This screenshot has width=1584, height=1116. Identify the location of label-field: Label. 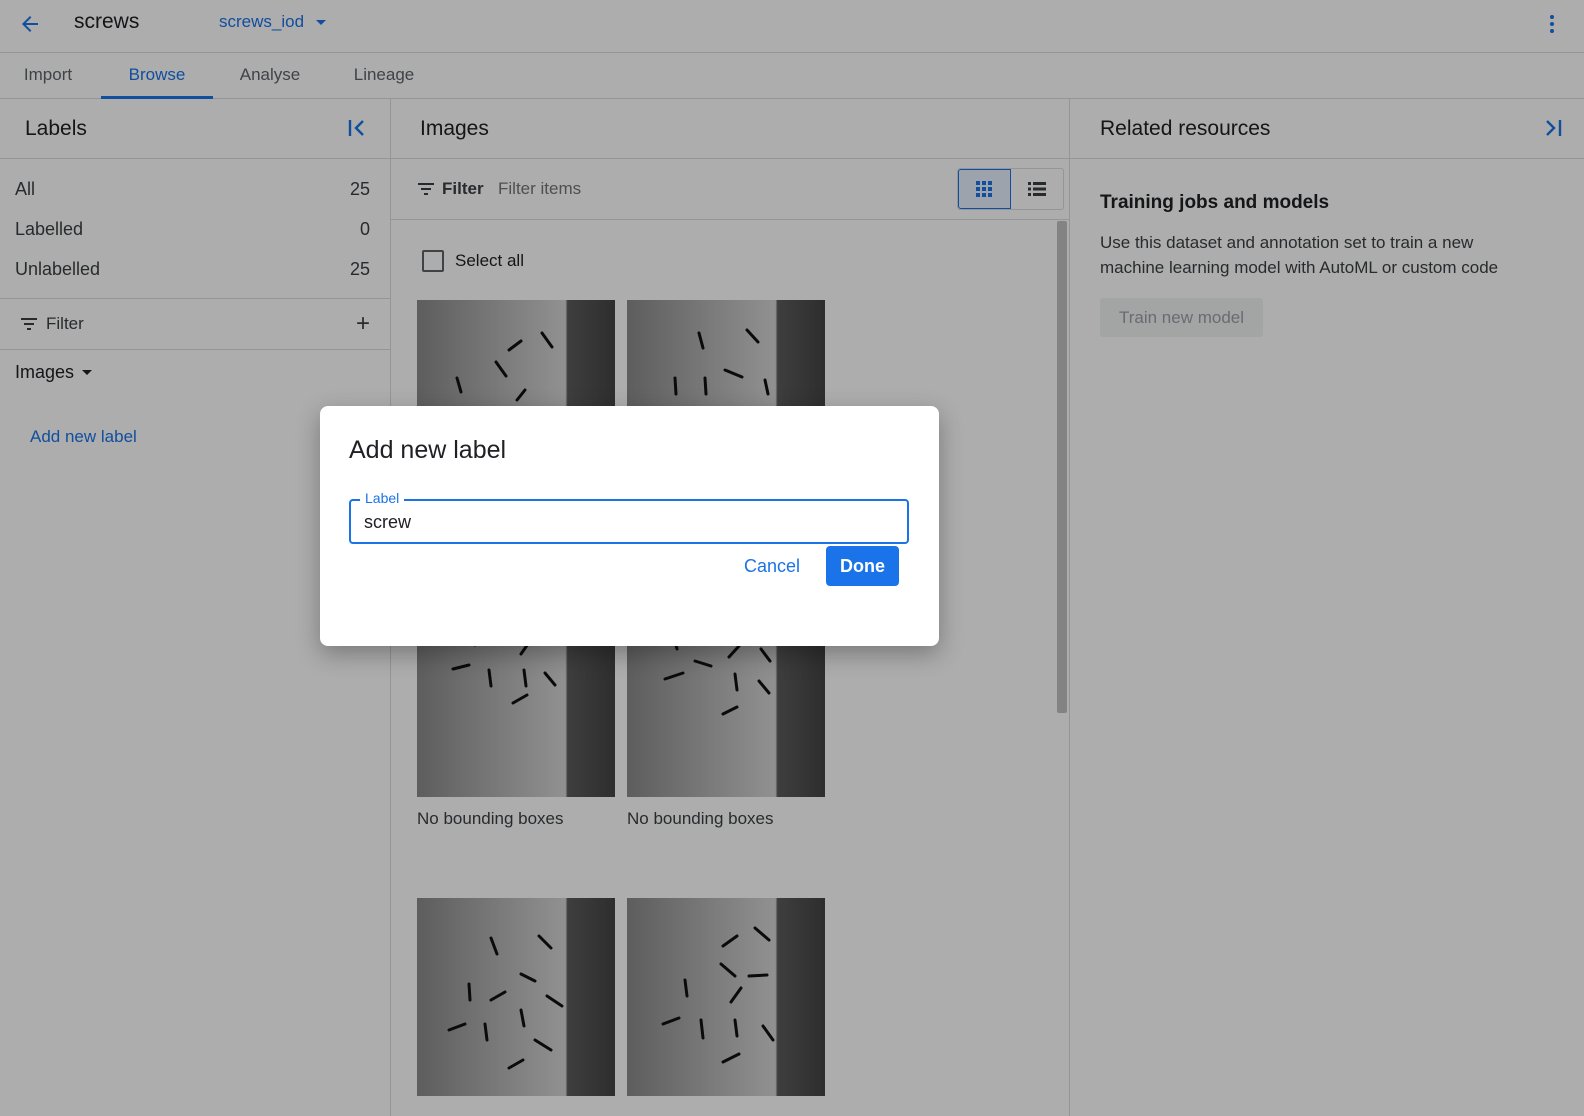
(629, 517).